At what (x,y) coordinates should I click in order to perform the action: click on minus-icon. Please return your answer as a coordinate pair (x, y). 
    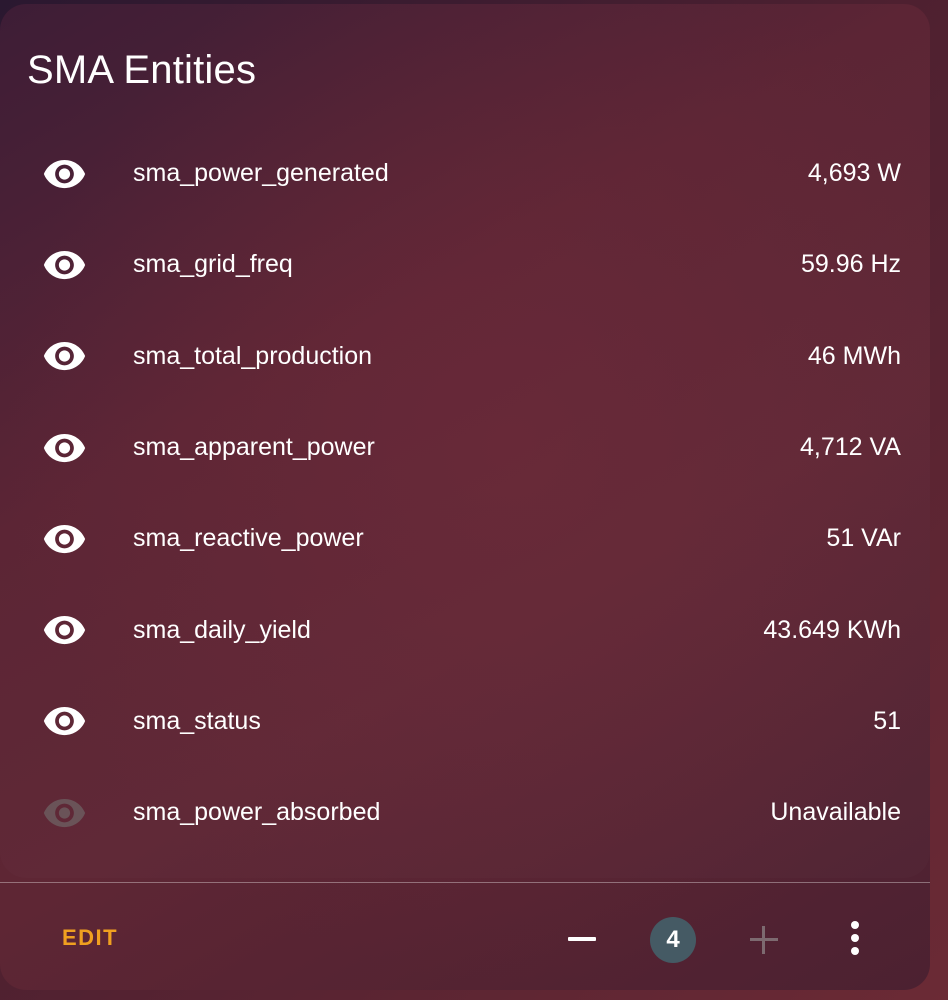
    Looking at the image, I should click on (581, 938).